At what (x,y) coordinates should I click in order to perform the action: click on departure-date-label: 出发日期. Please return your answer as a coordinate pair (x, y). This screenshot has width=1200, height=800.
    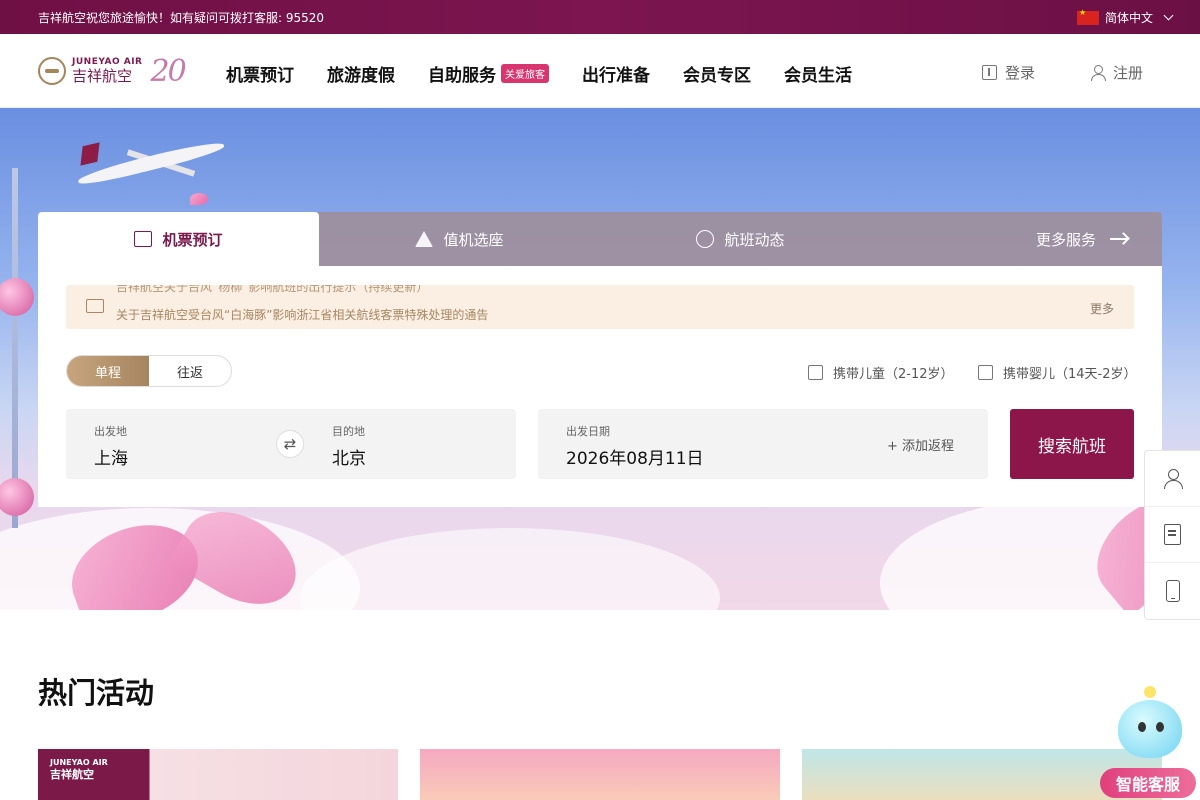
    Looking at the image, I should click on (588, 431).